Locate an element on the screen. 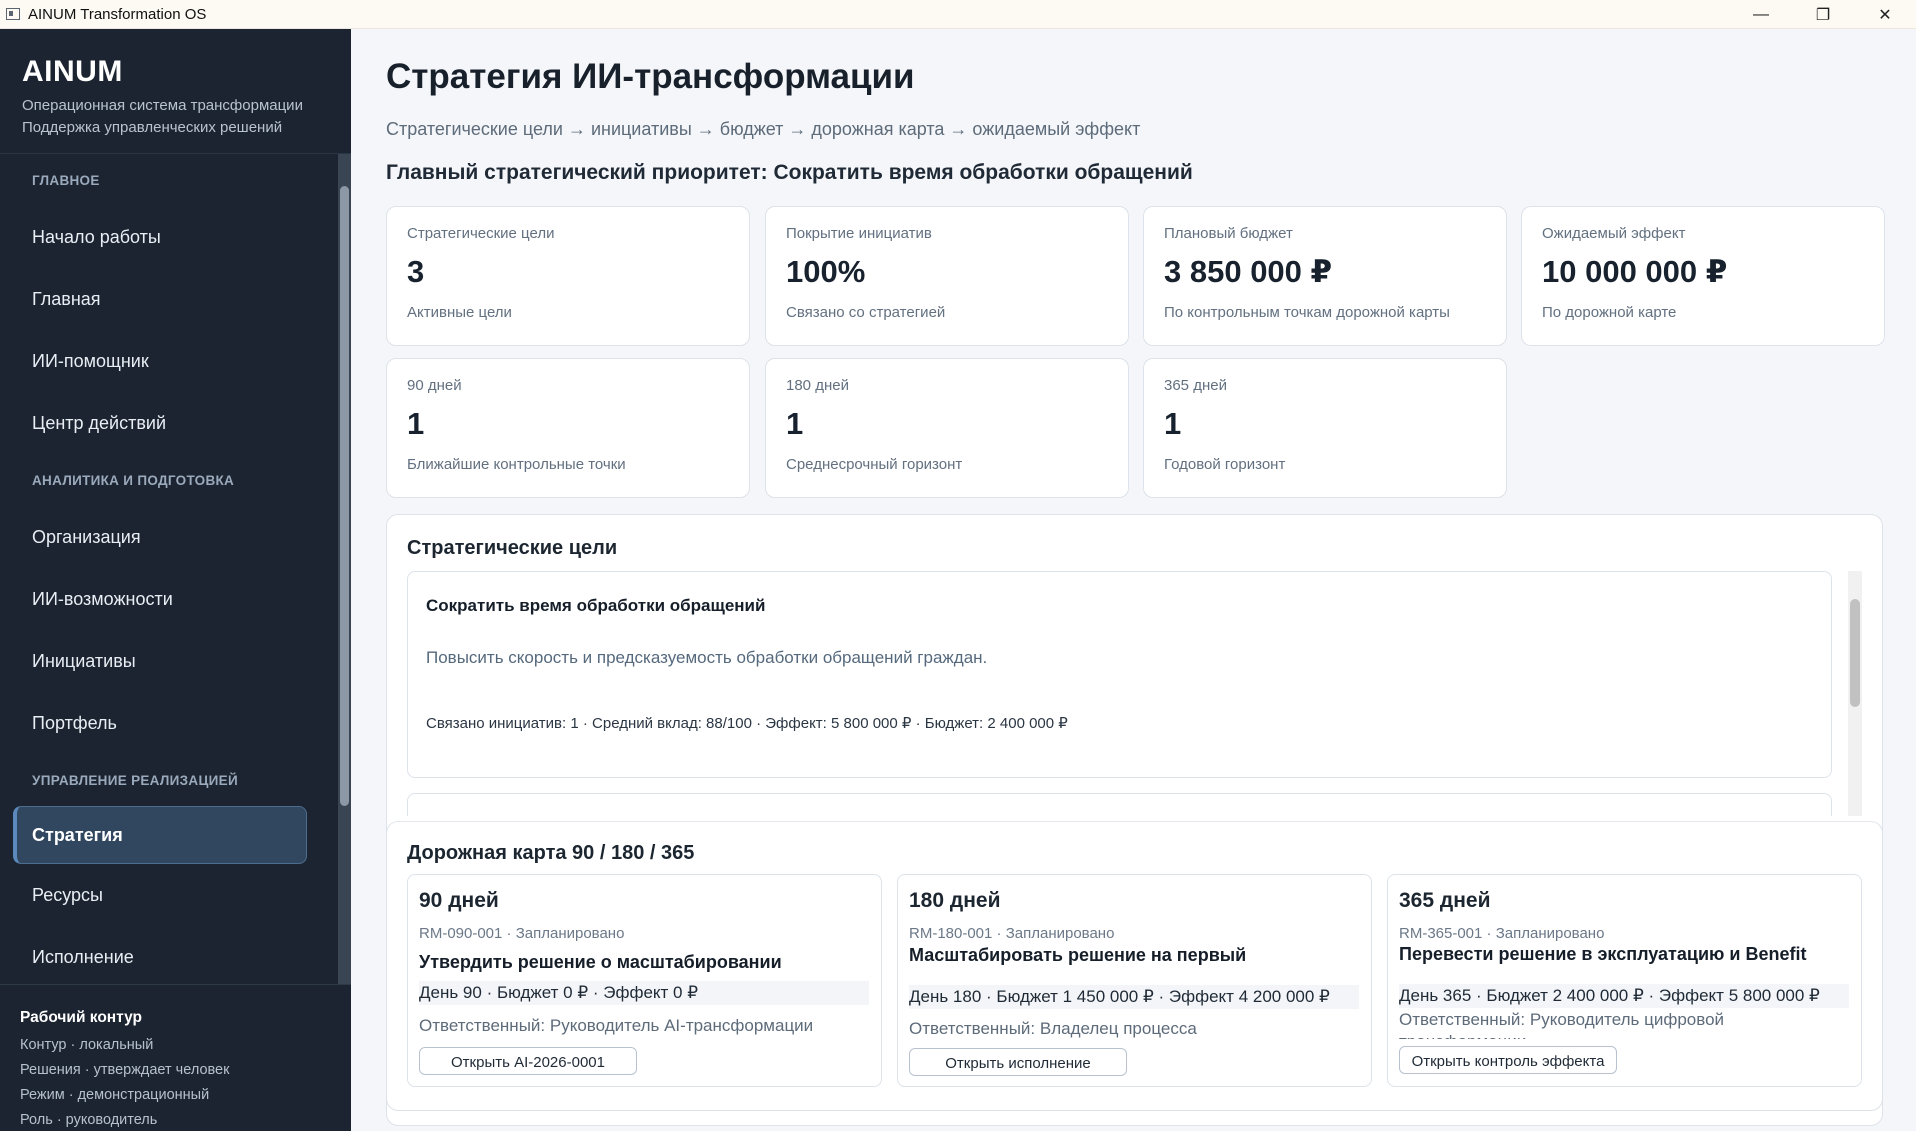 The height and width of the screenshot is (1131, 1916). window-titlebar: AINUM Transformation OS — ❐ ✕ is located at coordinates (958, 14).